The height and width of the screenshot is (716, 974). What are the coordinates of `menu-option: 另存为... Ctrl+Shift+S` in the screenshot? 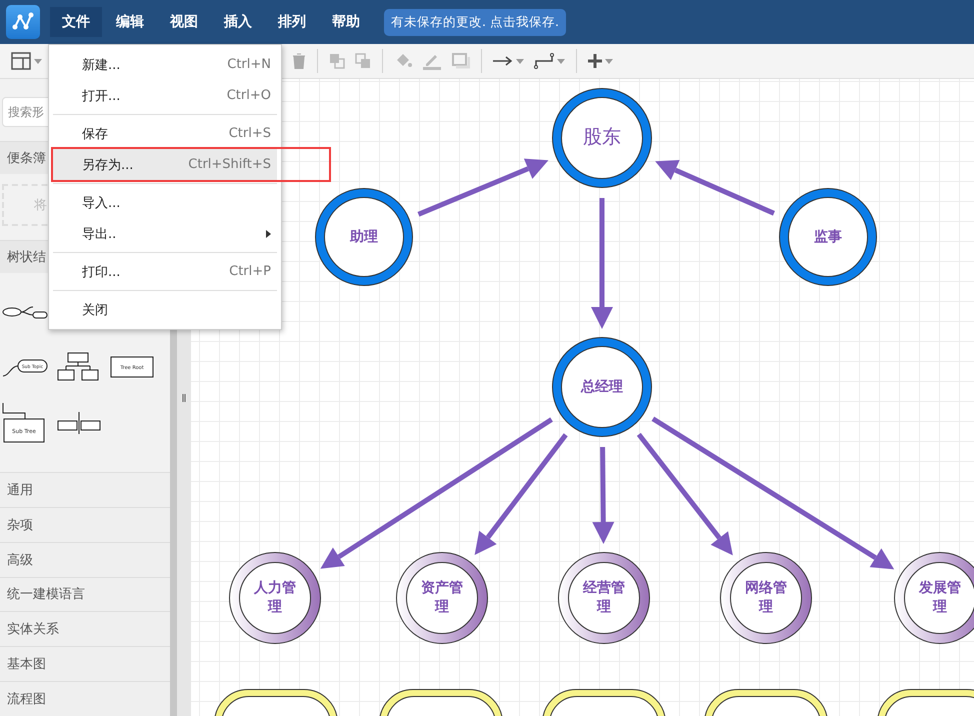 It's located at (165, 164).